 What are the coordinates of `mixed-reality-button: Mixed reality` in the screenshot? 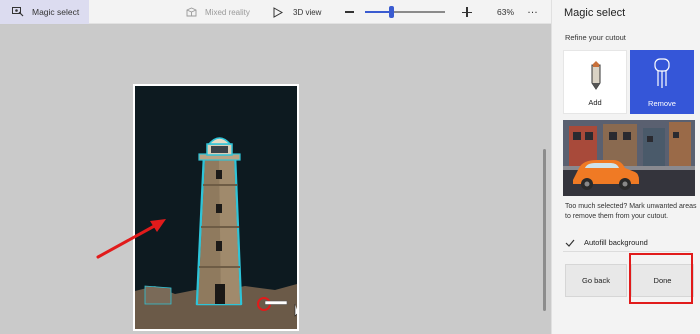 It's located at (218, 12).